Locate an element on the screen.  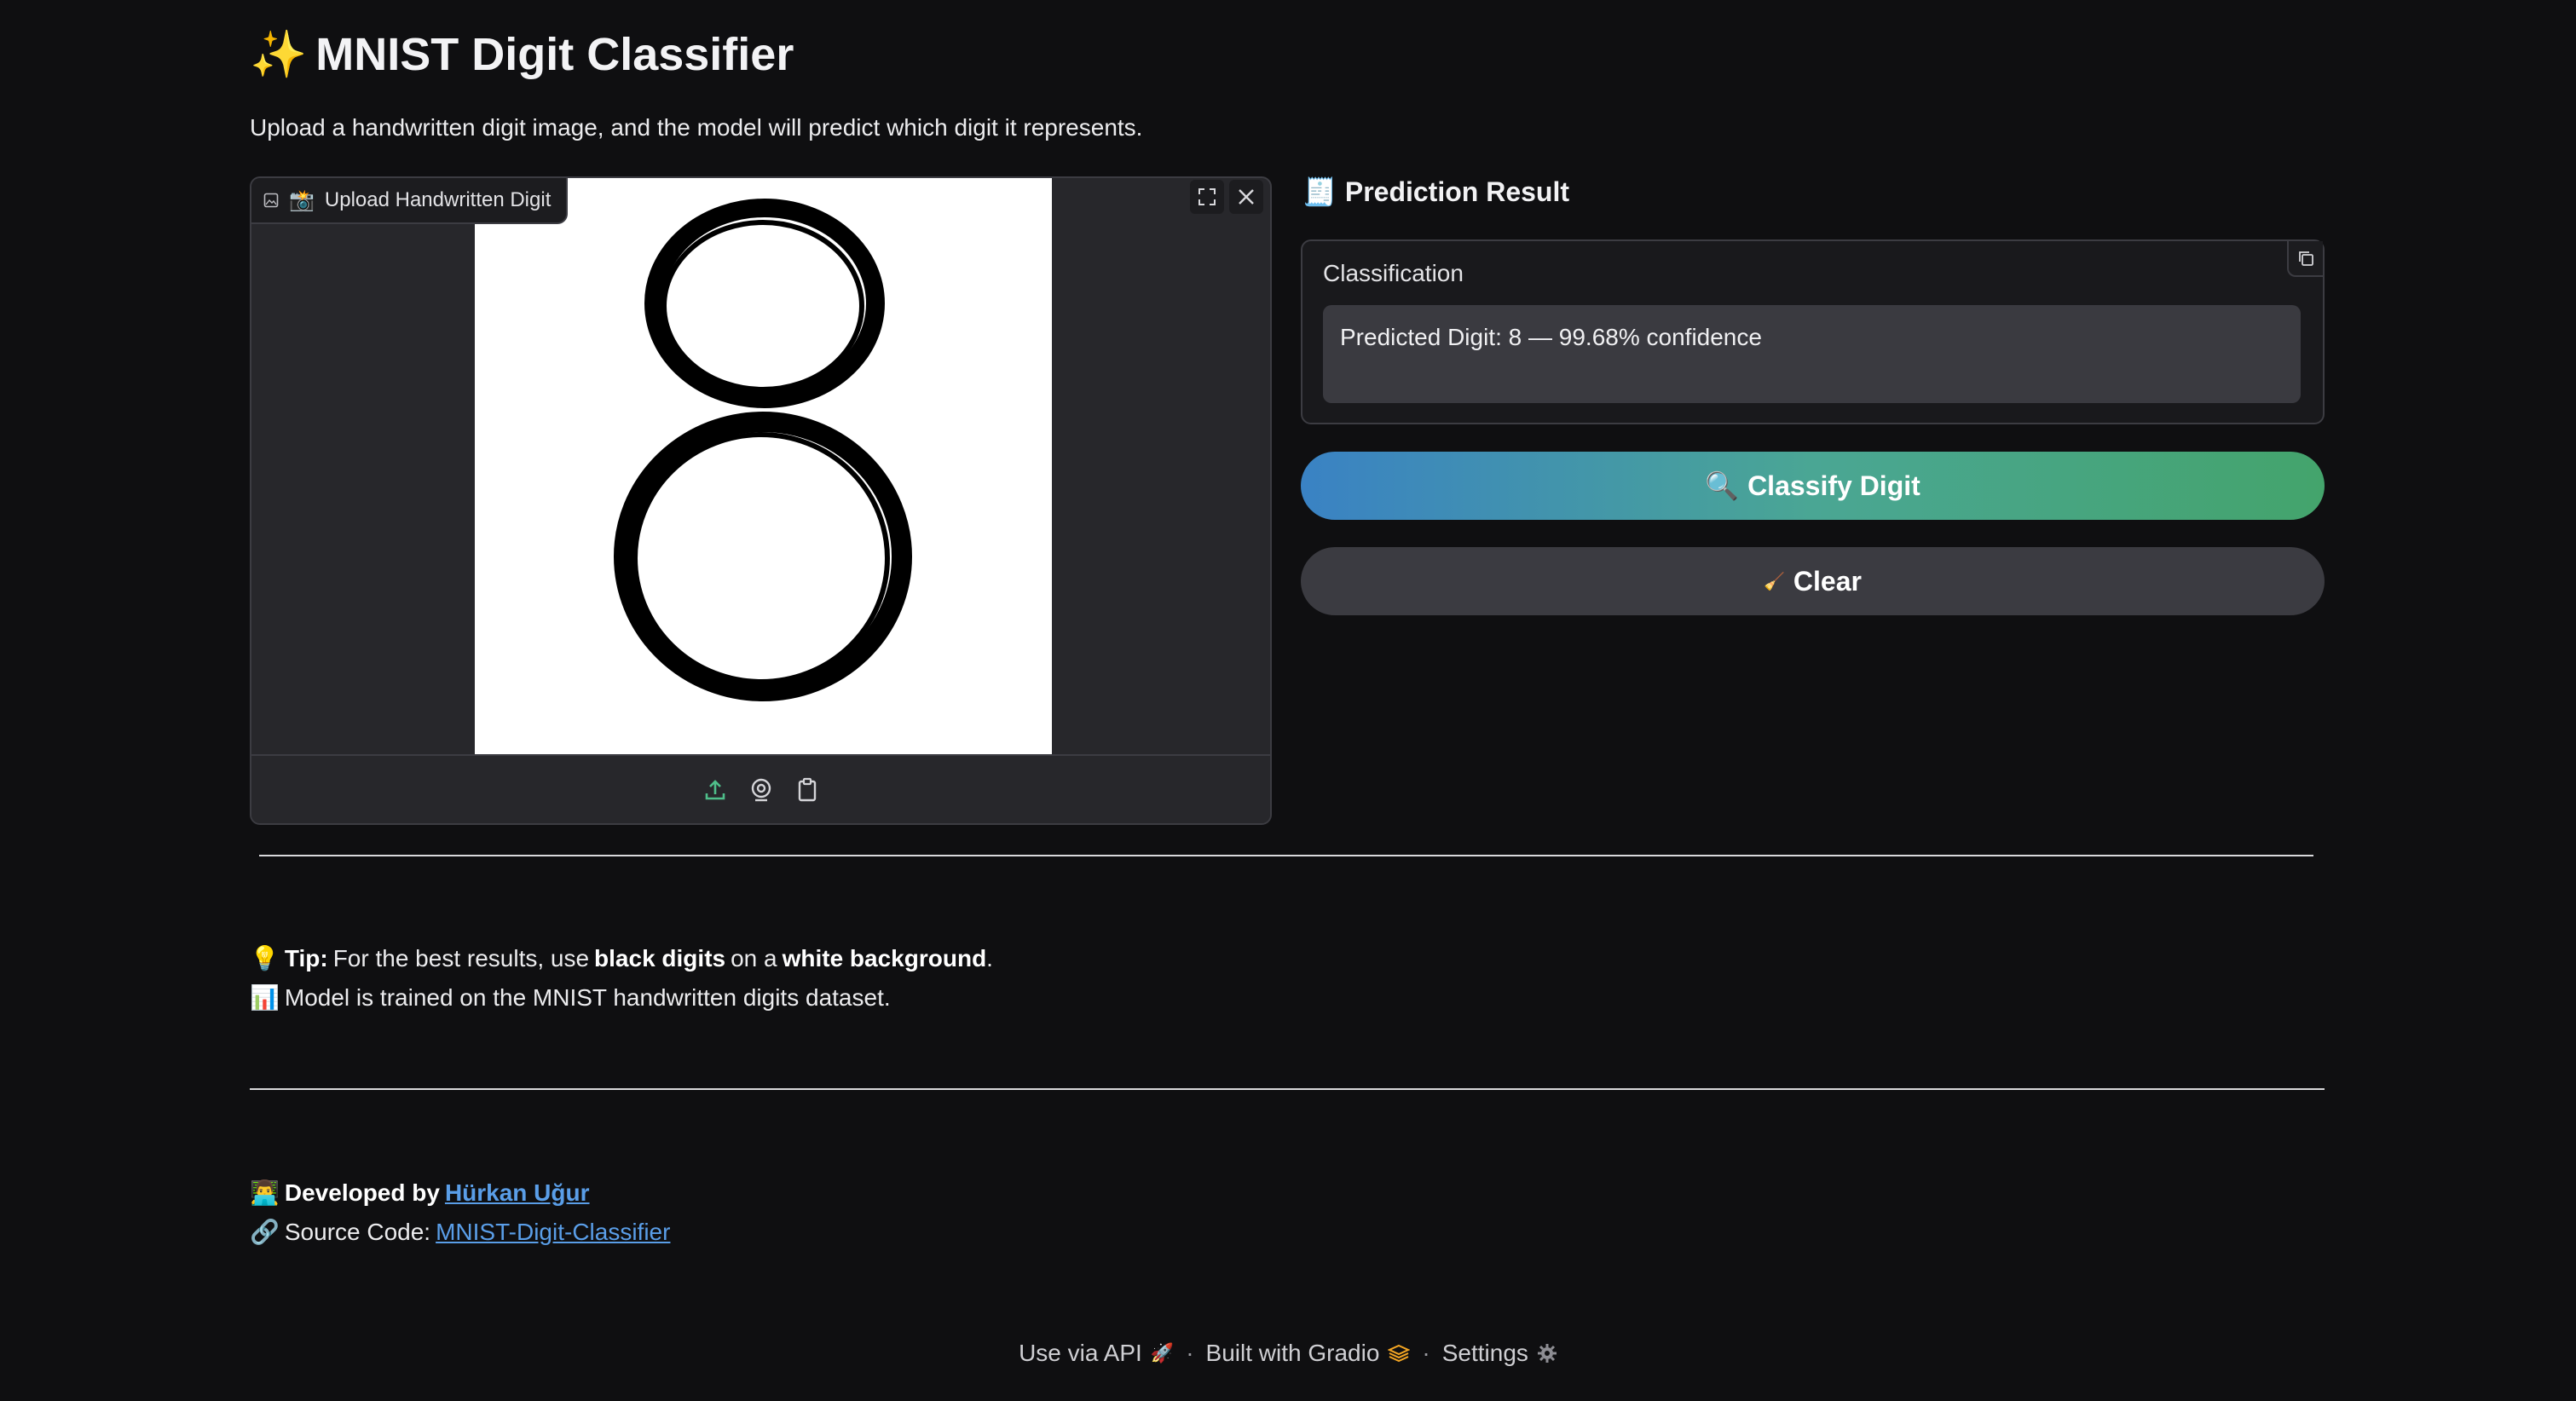
image-icon is located at coordinates (271, 200).